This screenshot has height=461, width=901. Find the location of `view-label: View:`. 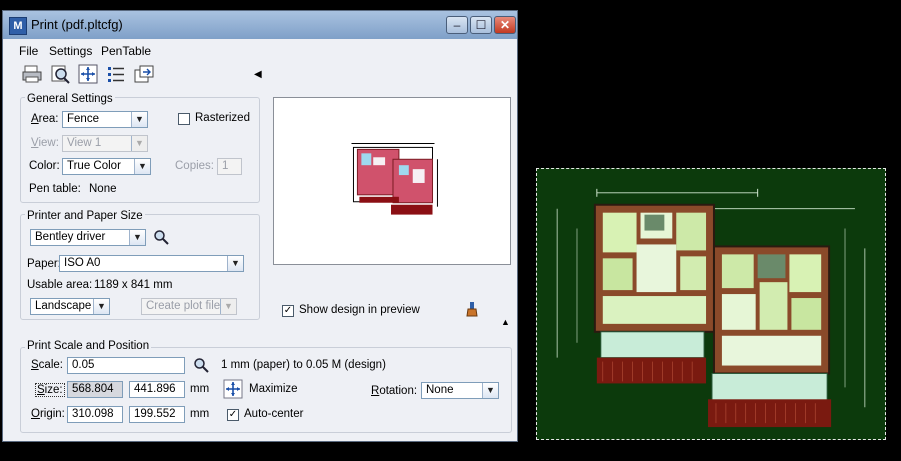

view-label: View: is located at coordinates (45, 143).